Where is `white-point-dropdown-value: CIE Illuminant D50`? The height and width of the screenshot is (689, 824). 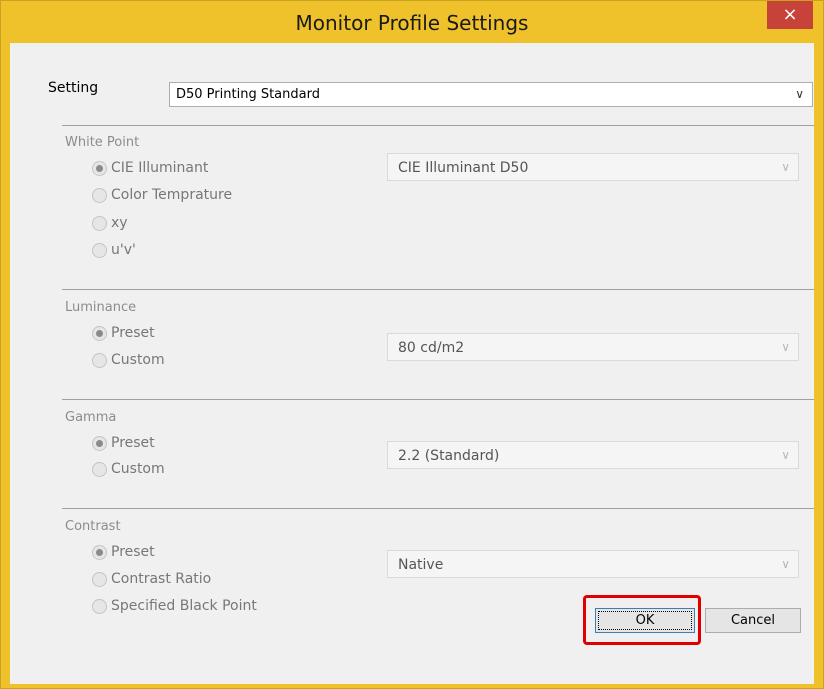 white-point-dropdown-value: CIE Illuminant D50 is located at coordinates (463, 168).